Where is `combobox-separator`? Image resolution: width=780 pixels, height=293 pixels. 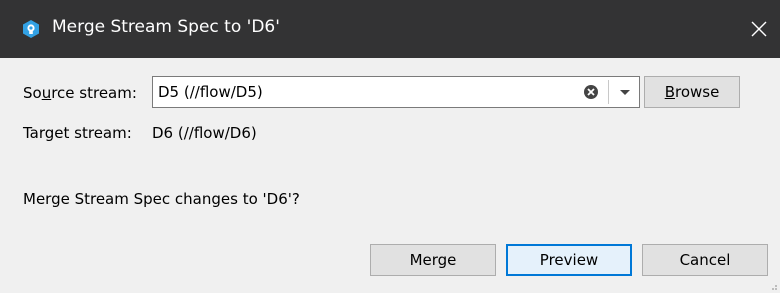
combobox-separator is located at coordinates (608, 92).